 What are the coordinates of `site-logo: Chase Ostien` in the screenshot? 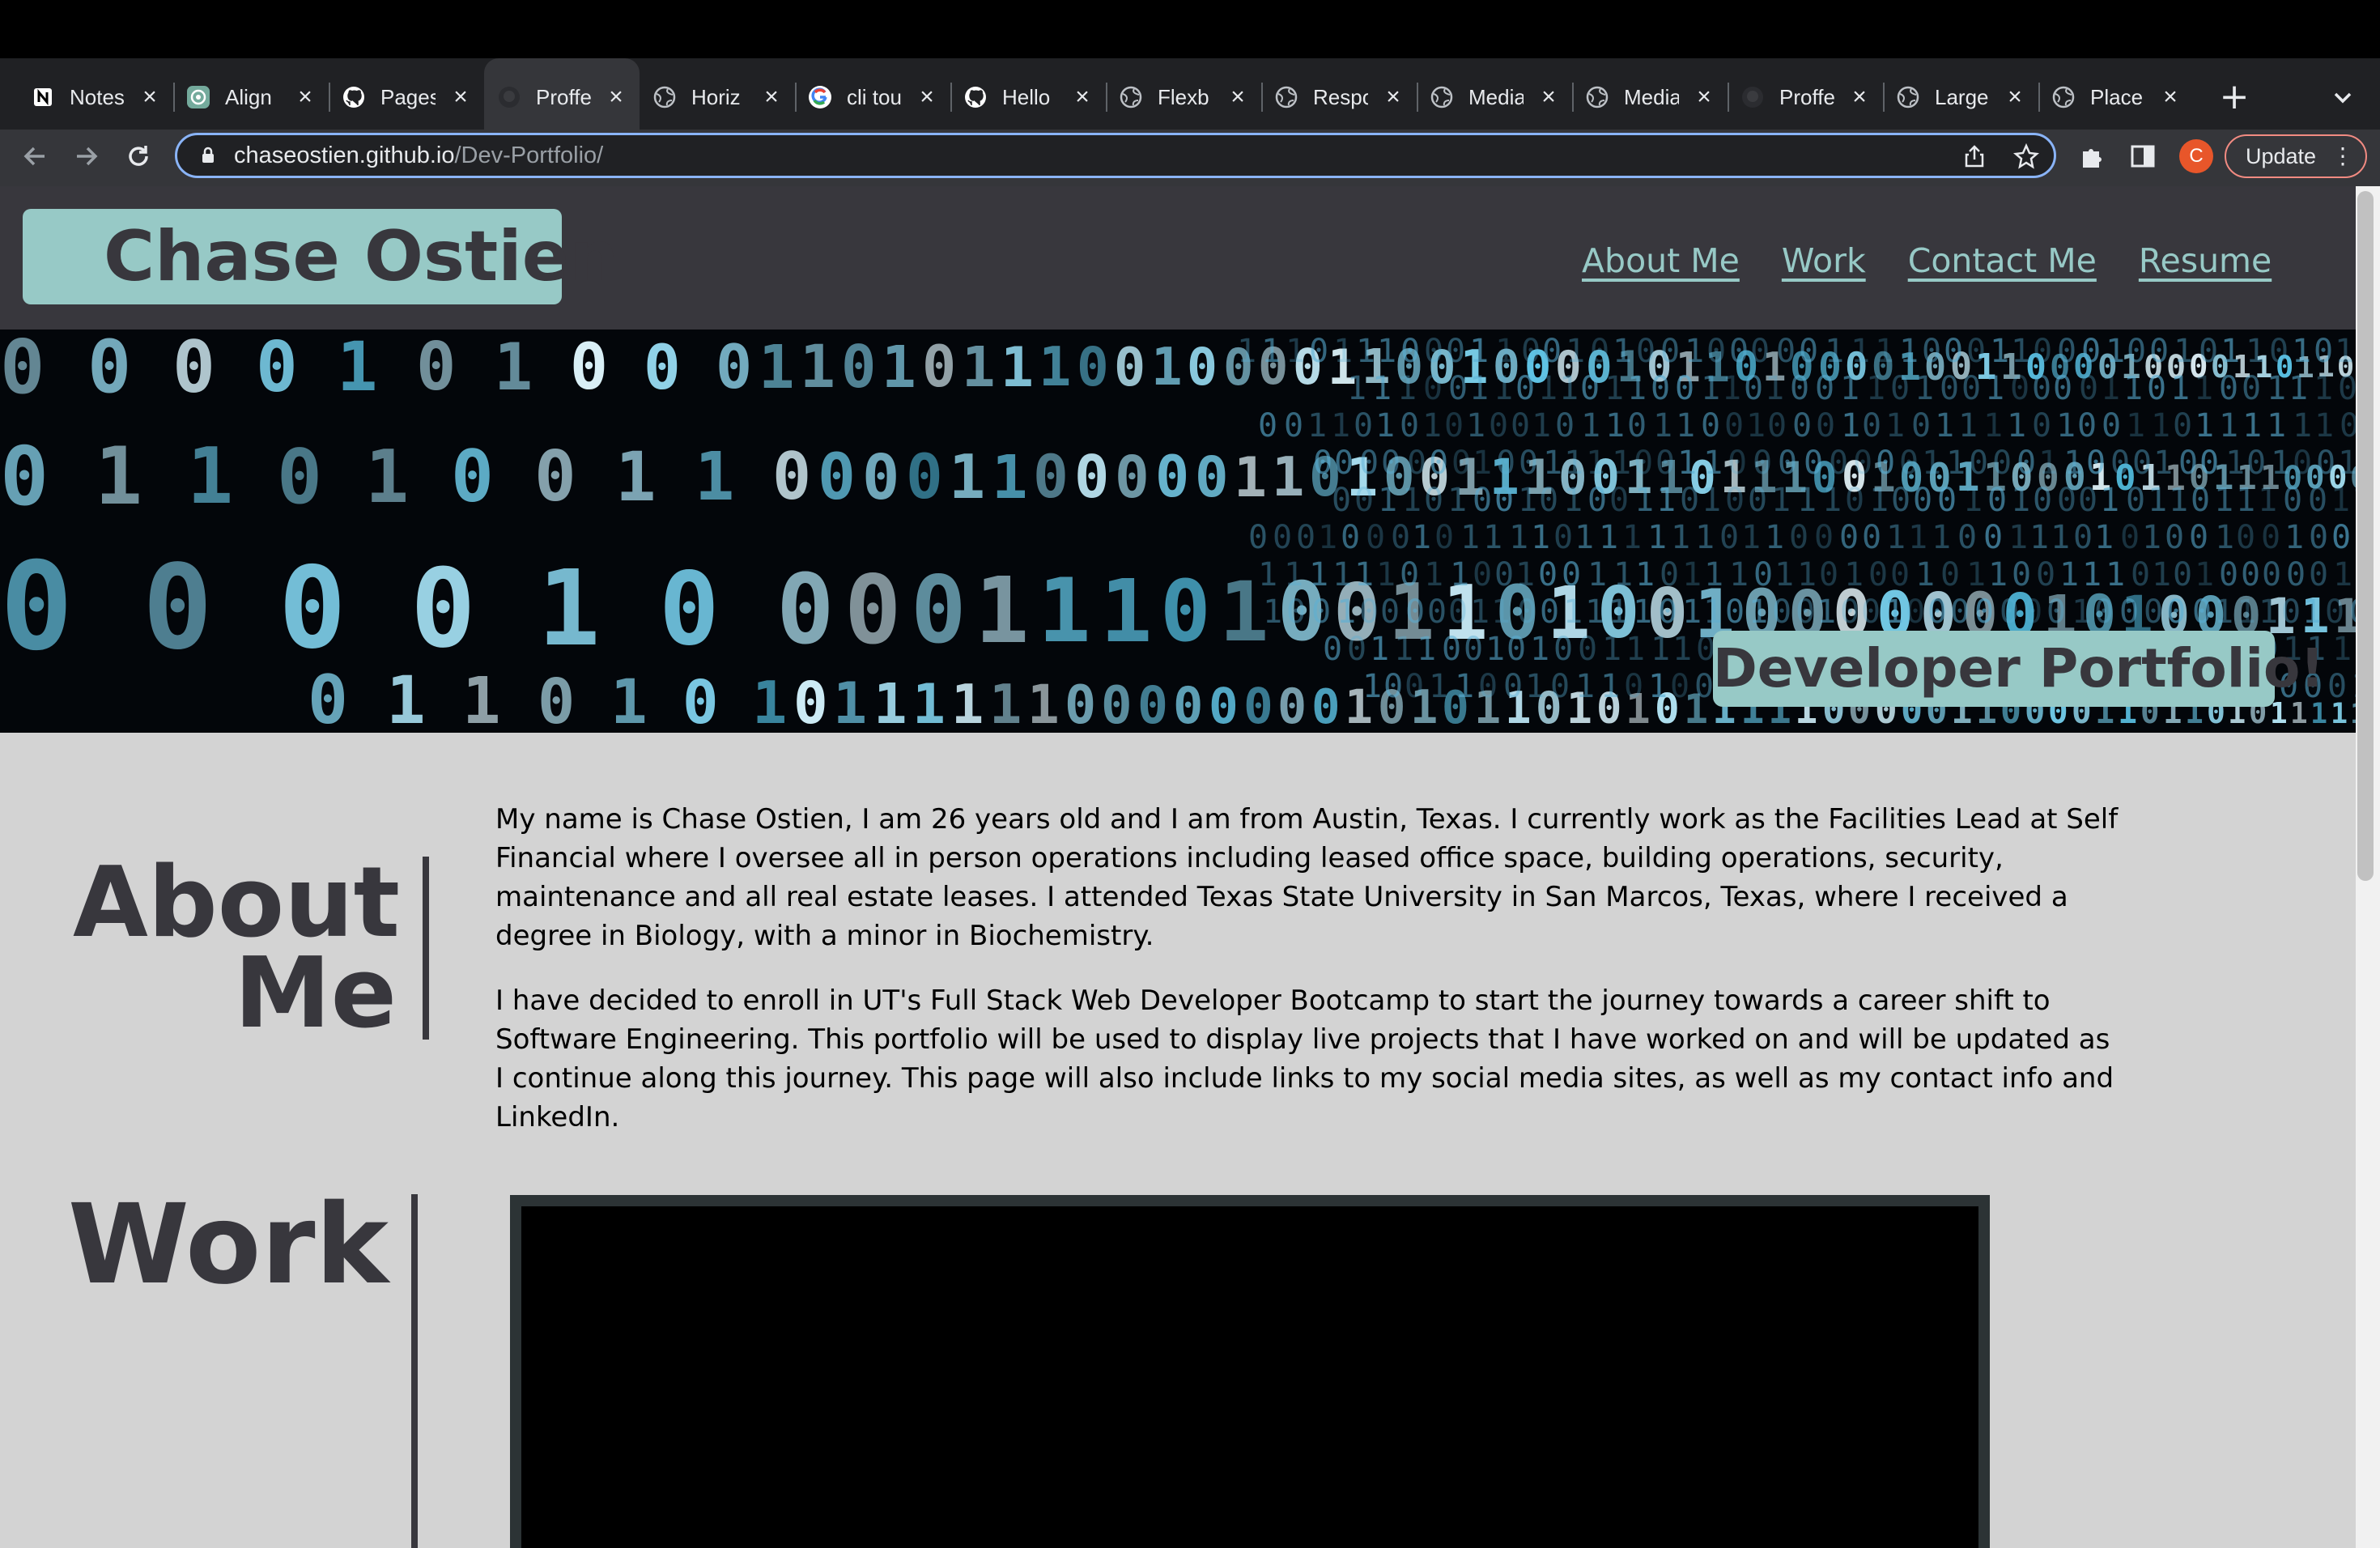 It's located at (320, 256).